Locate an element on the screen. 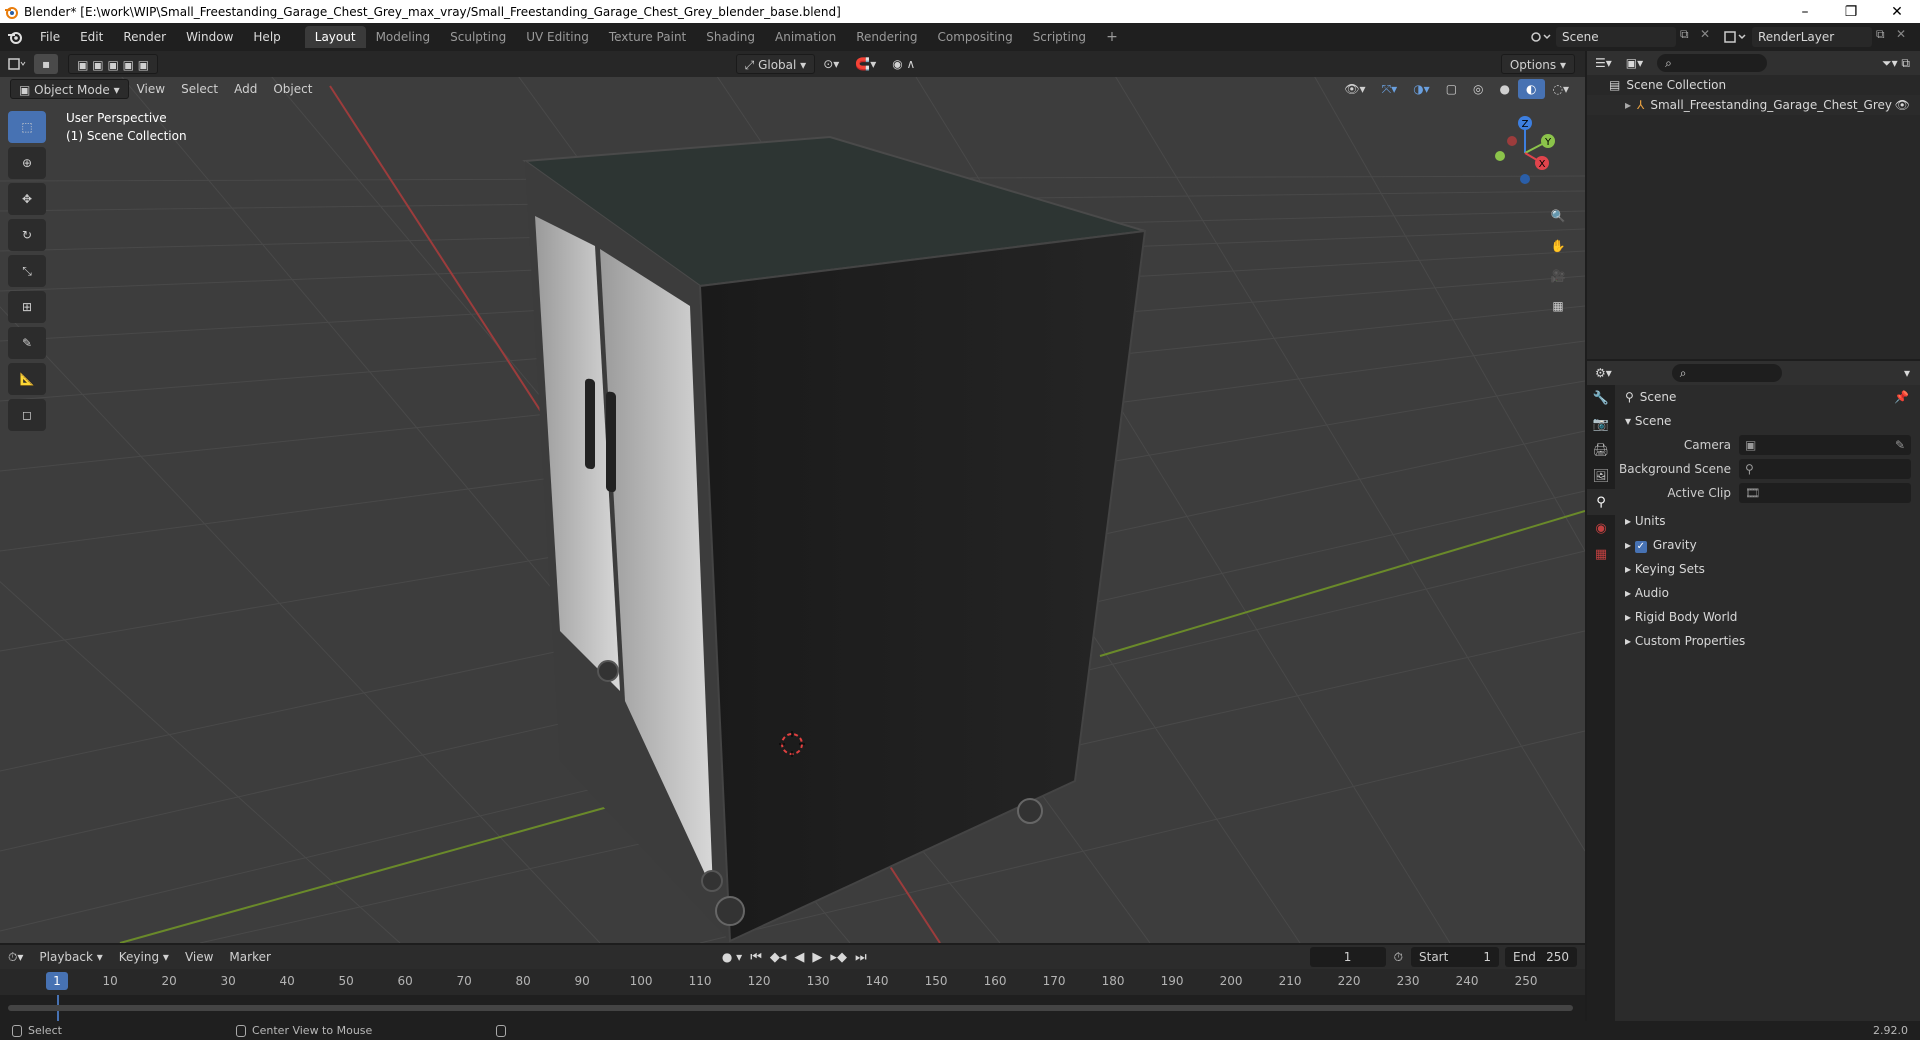  visibility-icon: 👁▾ is located at coordinates (1354, 89).